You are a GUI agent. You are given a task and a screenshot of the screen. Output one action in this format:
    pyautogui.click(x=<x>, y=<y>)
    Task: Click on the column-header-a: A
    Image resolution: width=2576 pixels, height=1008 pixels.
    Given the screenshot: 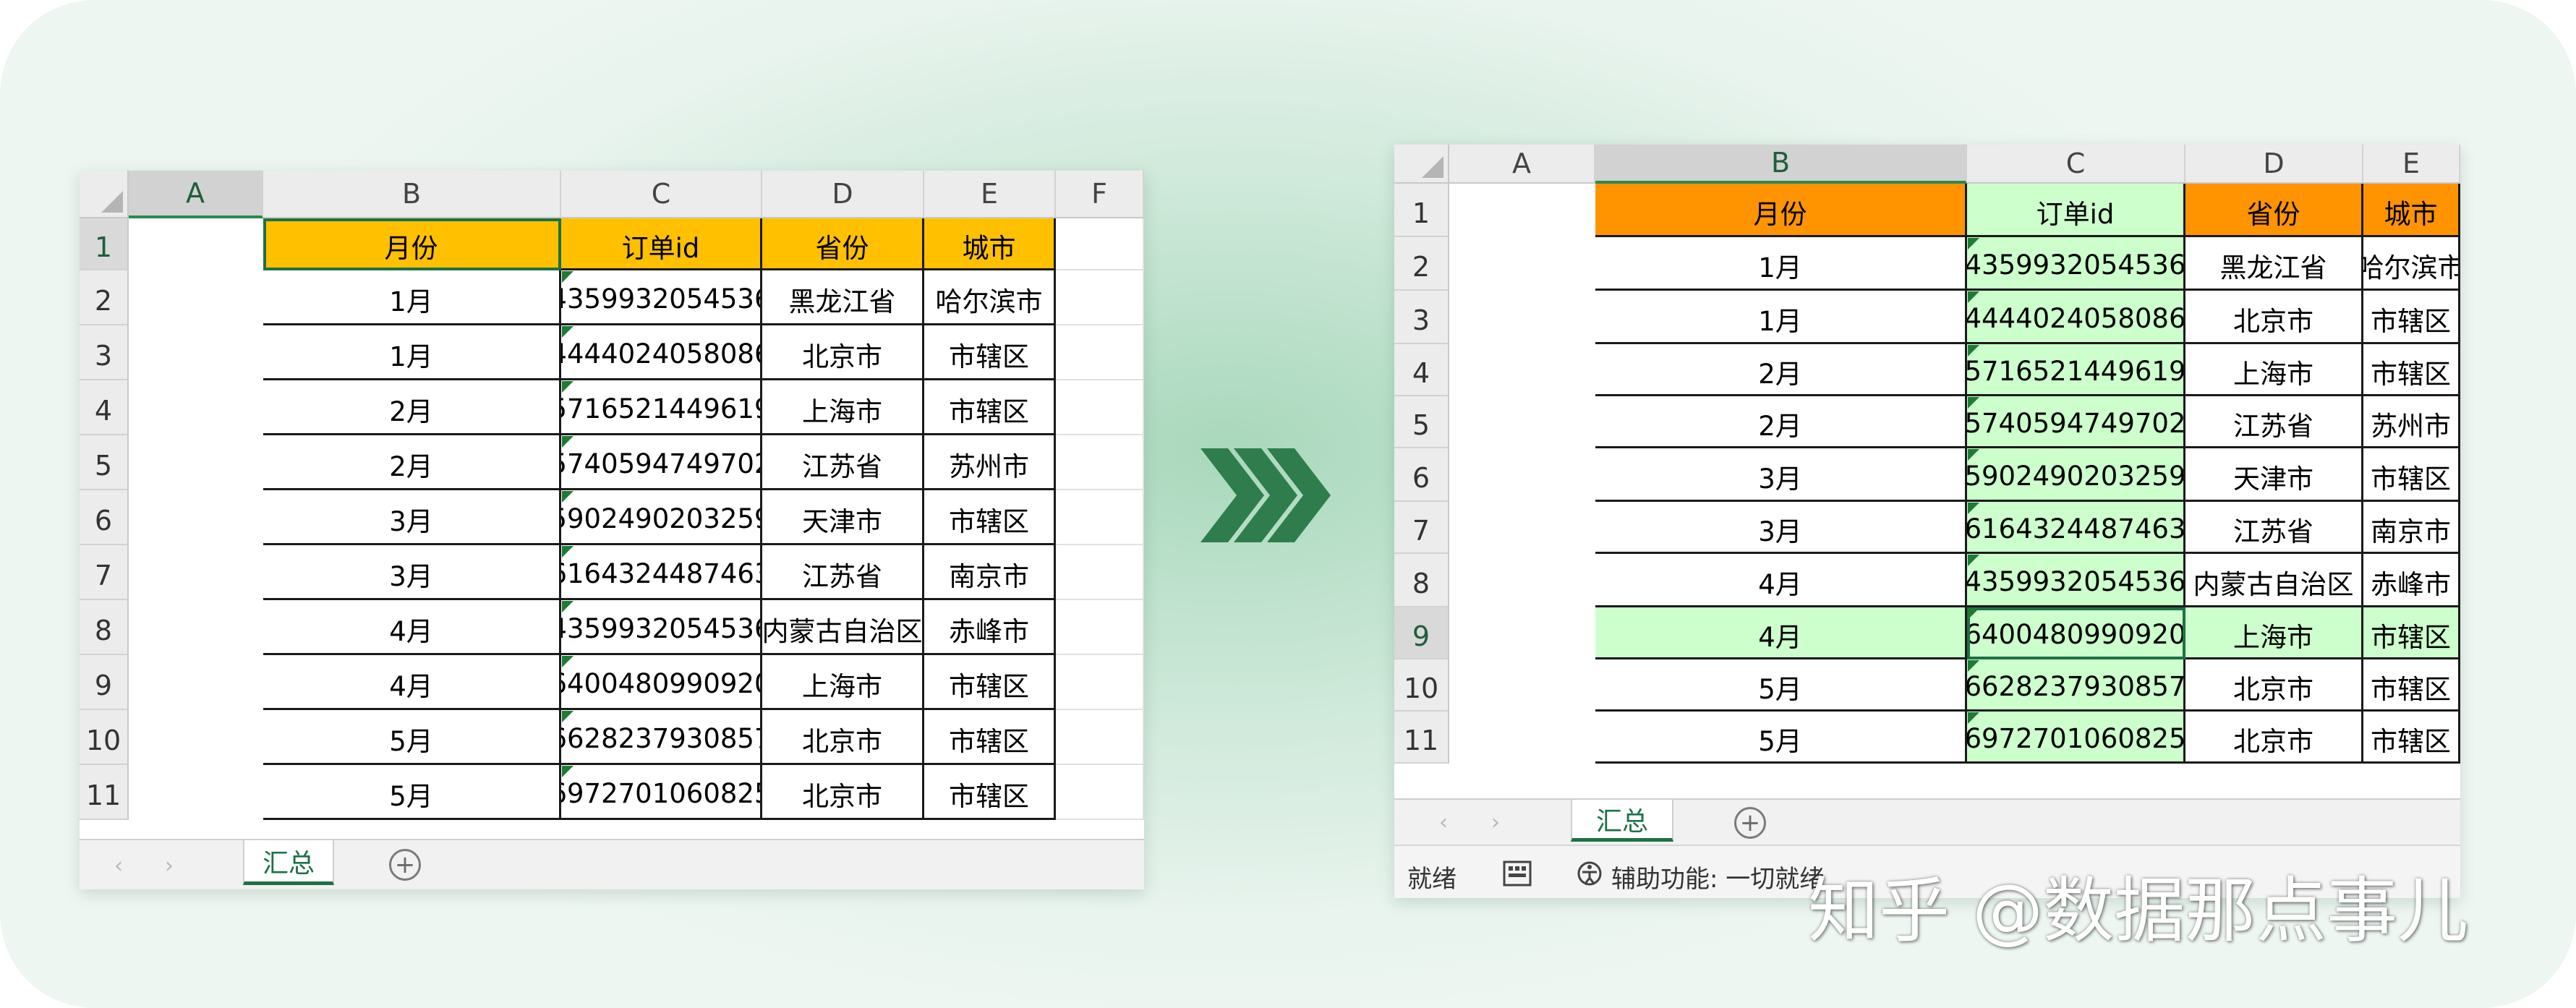 What is the action you would take?
    pyautogui.click(x=1522, y=164)
    